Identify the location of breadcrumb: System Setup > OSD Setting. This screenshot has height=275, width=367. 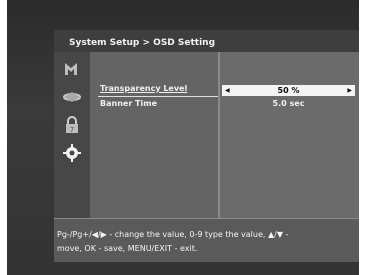
(142, 43).